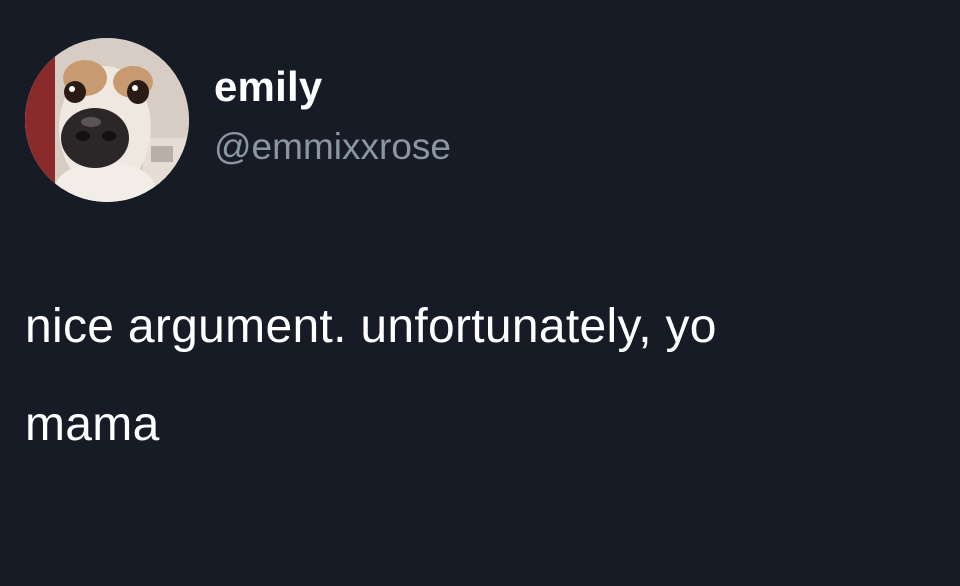  I want to click on author-handle: @emmixxrose, so click(332, 146).